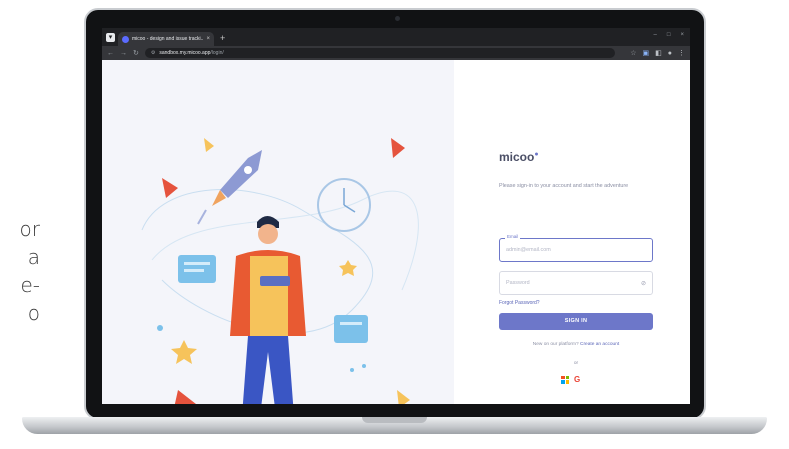 The width and height of the screenshot is (789, 449). Describe the element at coordinates (565, 379) in the screenshot. I see `microsoft-icon` at that location.